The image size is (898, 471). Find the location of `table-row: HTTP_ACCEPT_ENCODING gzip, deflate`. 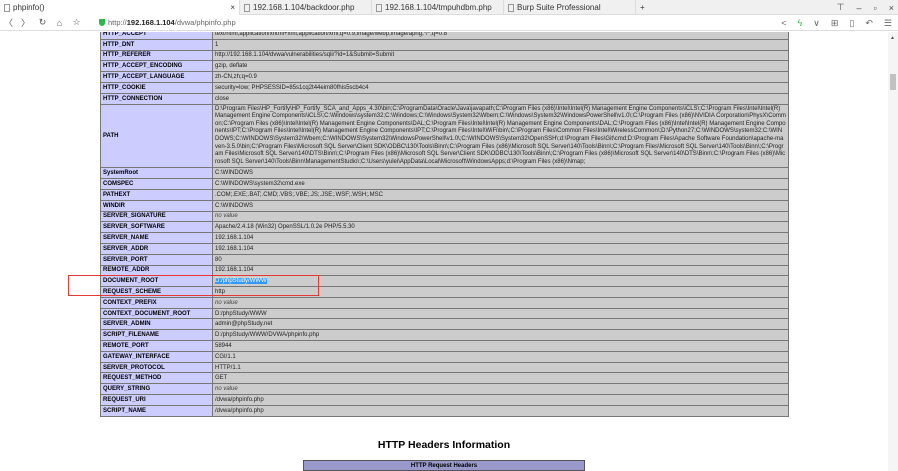

table-row: HTTP_ACCEPT_ENCODING gzip, deflate is located at coordinates (444, 66).